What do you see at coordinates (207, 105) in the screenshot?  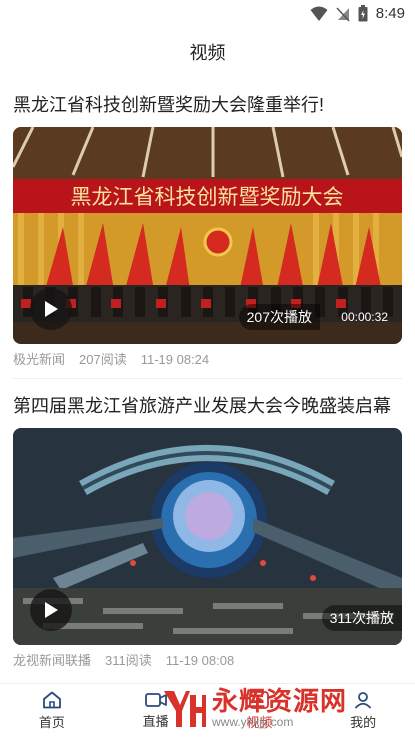 I see `video-title: 黑龙江省科技创新暨奖励大会隆重举行!` at bounding box center [207, 105].